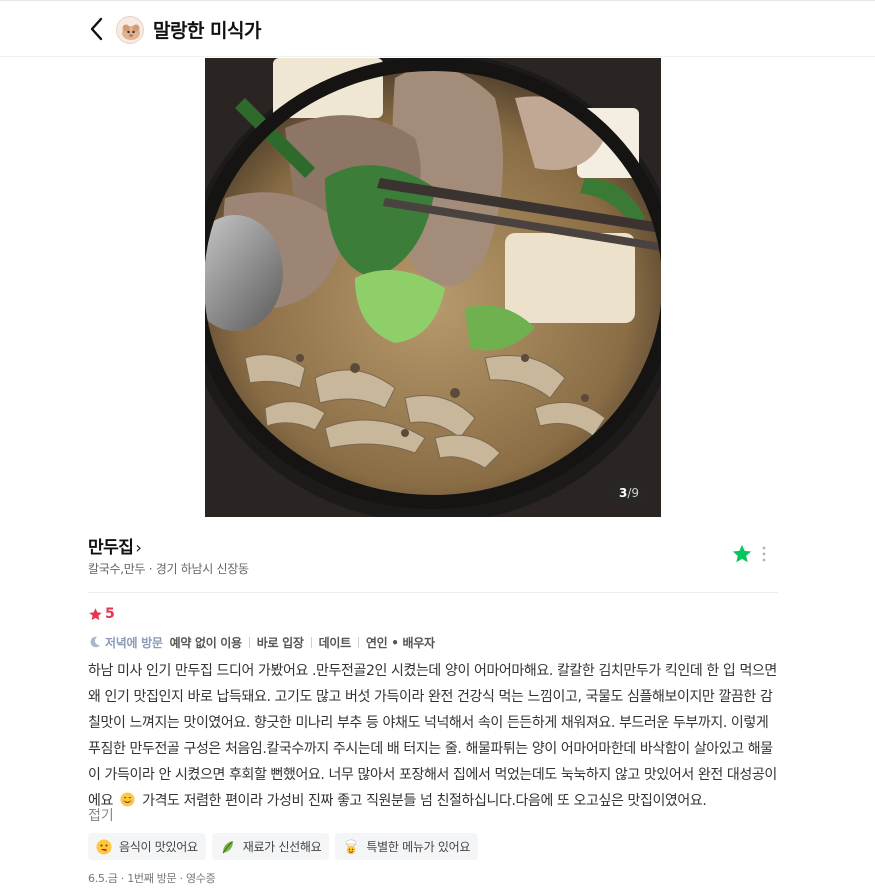  I want to click on place-name-link: 만두집 ›, so click(115, 545).